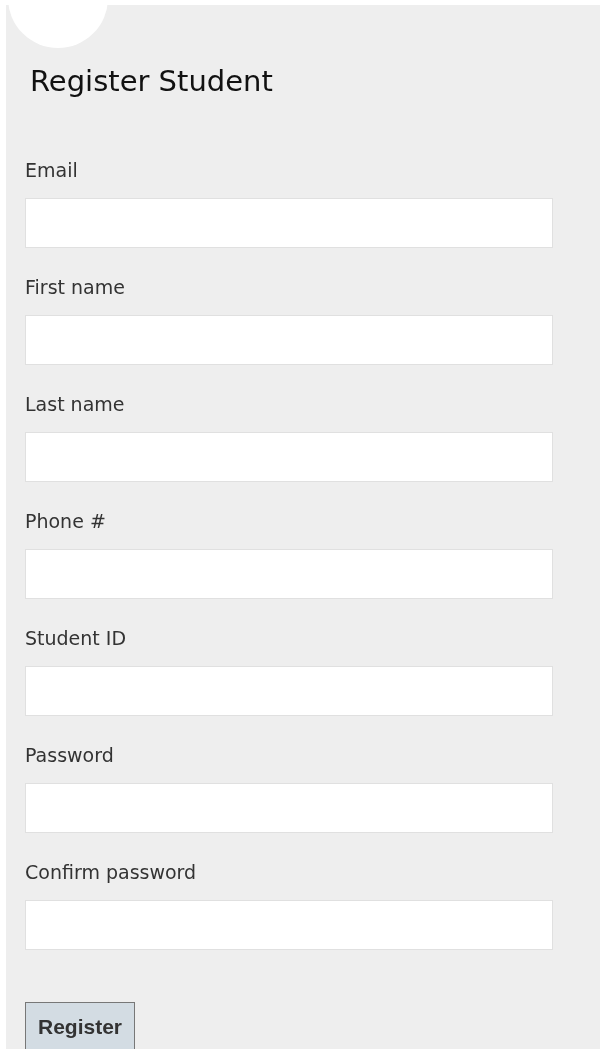 Image resolution: width=600 pixels, height=1049 pixels. I want to click on field-label: Email, so click(52, 170).